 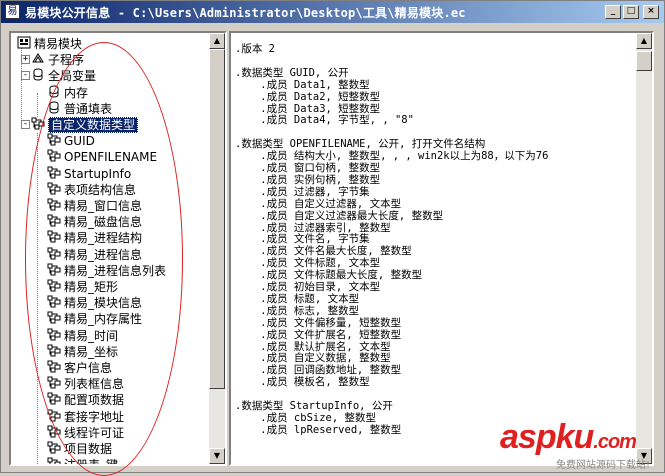 I want to click on code-line: .成员 自定义数据, 整数型, so click(x=313, y=358).